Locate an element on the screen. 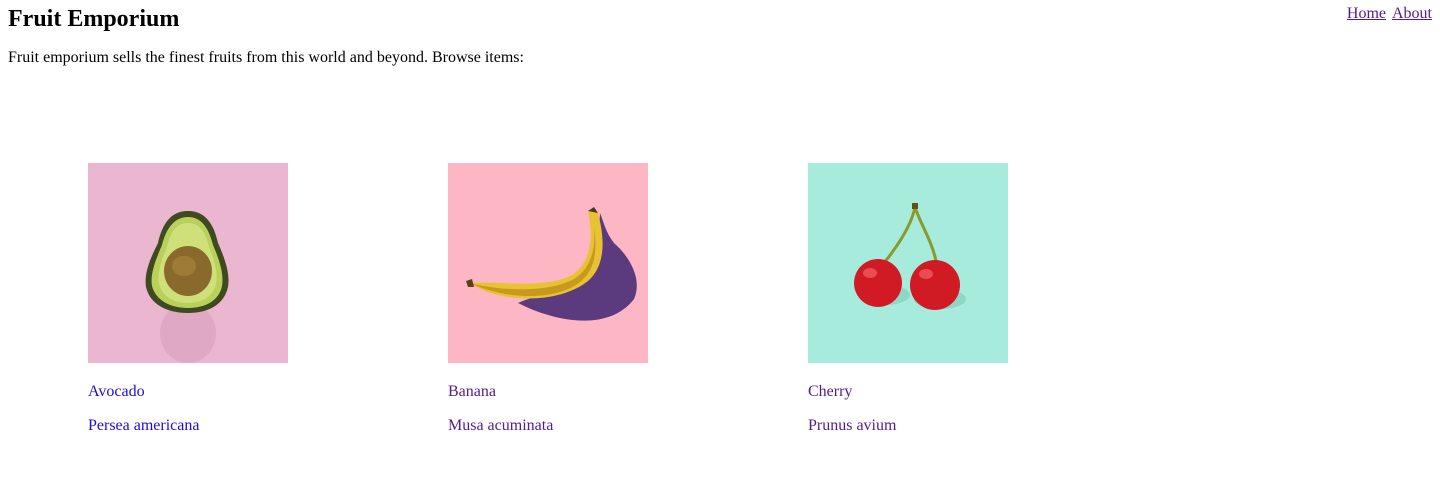  nav-link-about: About is located at coordinates (1412, 13).